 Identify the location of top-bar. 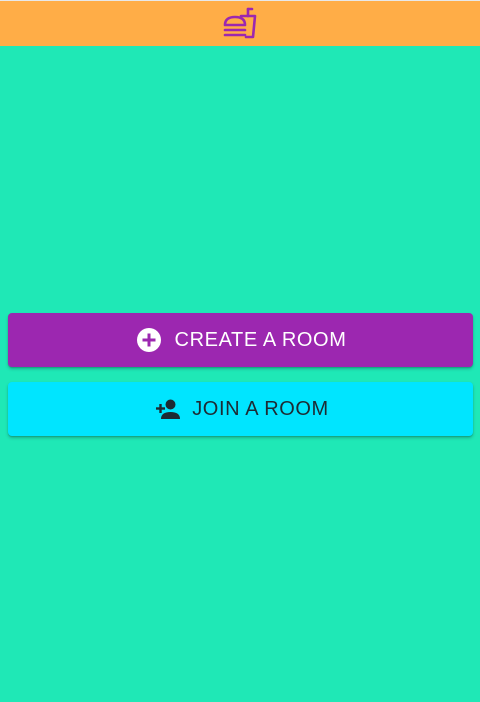
(240, 23).